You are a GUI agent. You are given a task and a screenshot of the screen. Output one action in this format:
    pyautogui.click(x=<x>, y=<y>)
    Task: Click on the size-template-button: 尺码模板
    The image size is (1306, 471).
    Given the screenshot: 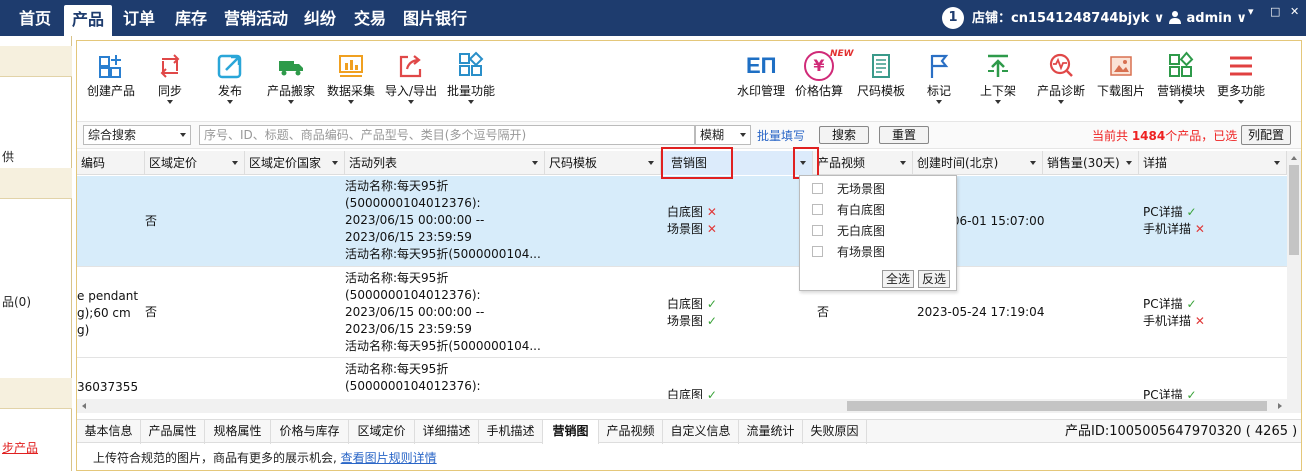 What is the action you would take?
    pyautogui.click(x=881, y=76)
    